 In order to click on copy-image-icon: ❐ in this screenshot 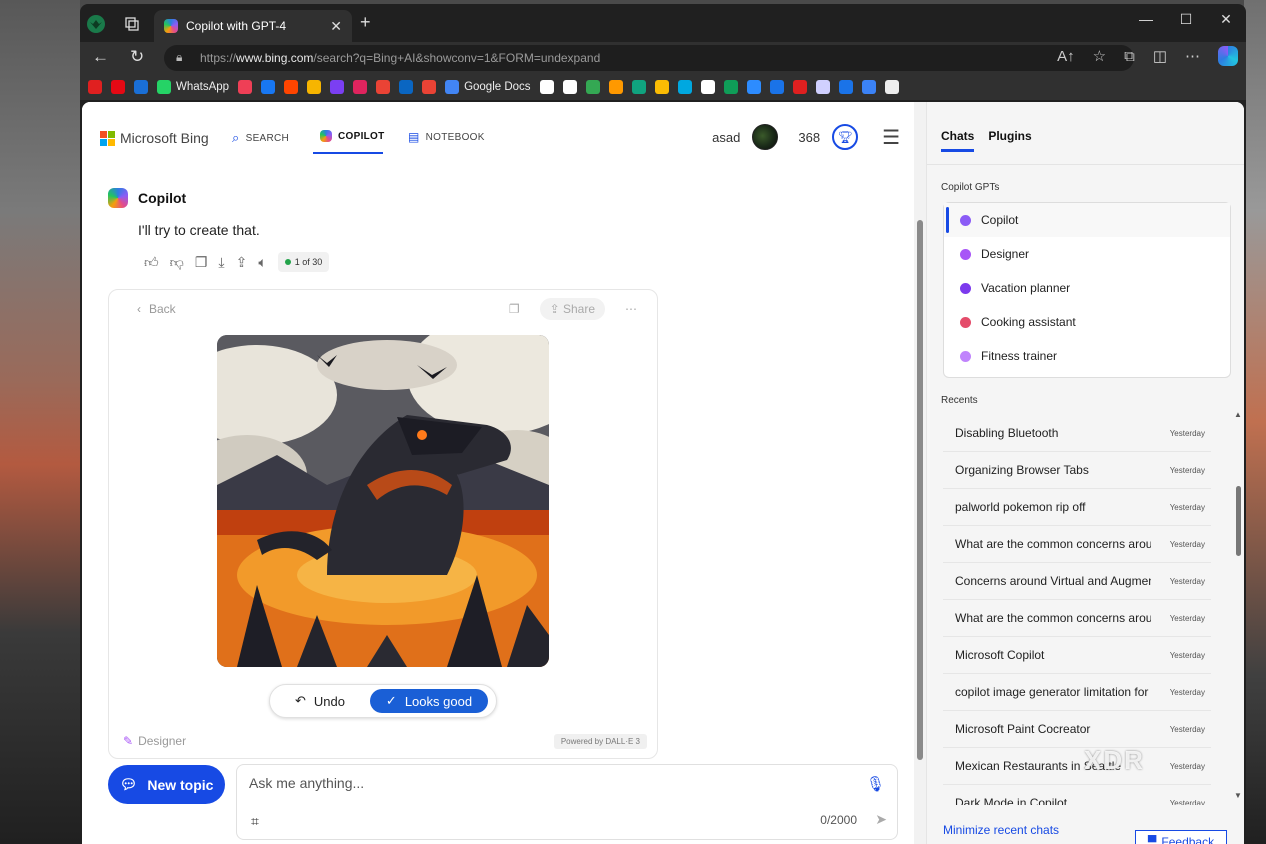, I will do `click(514, 309)`.